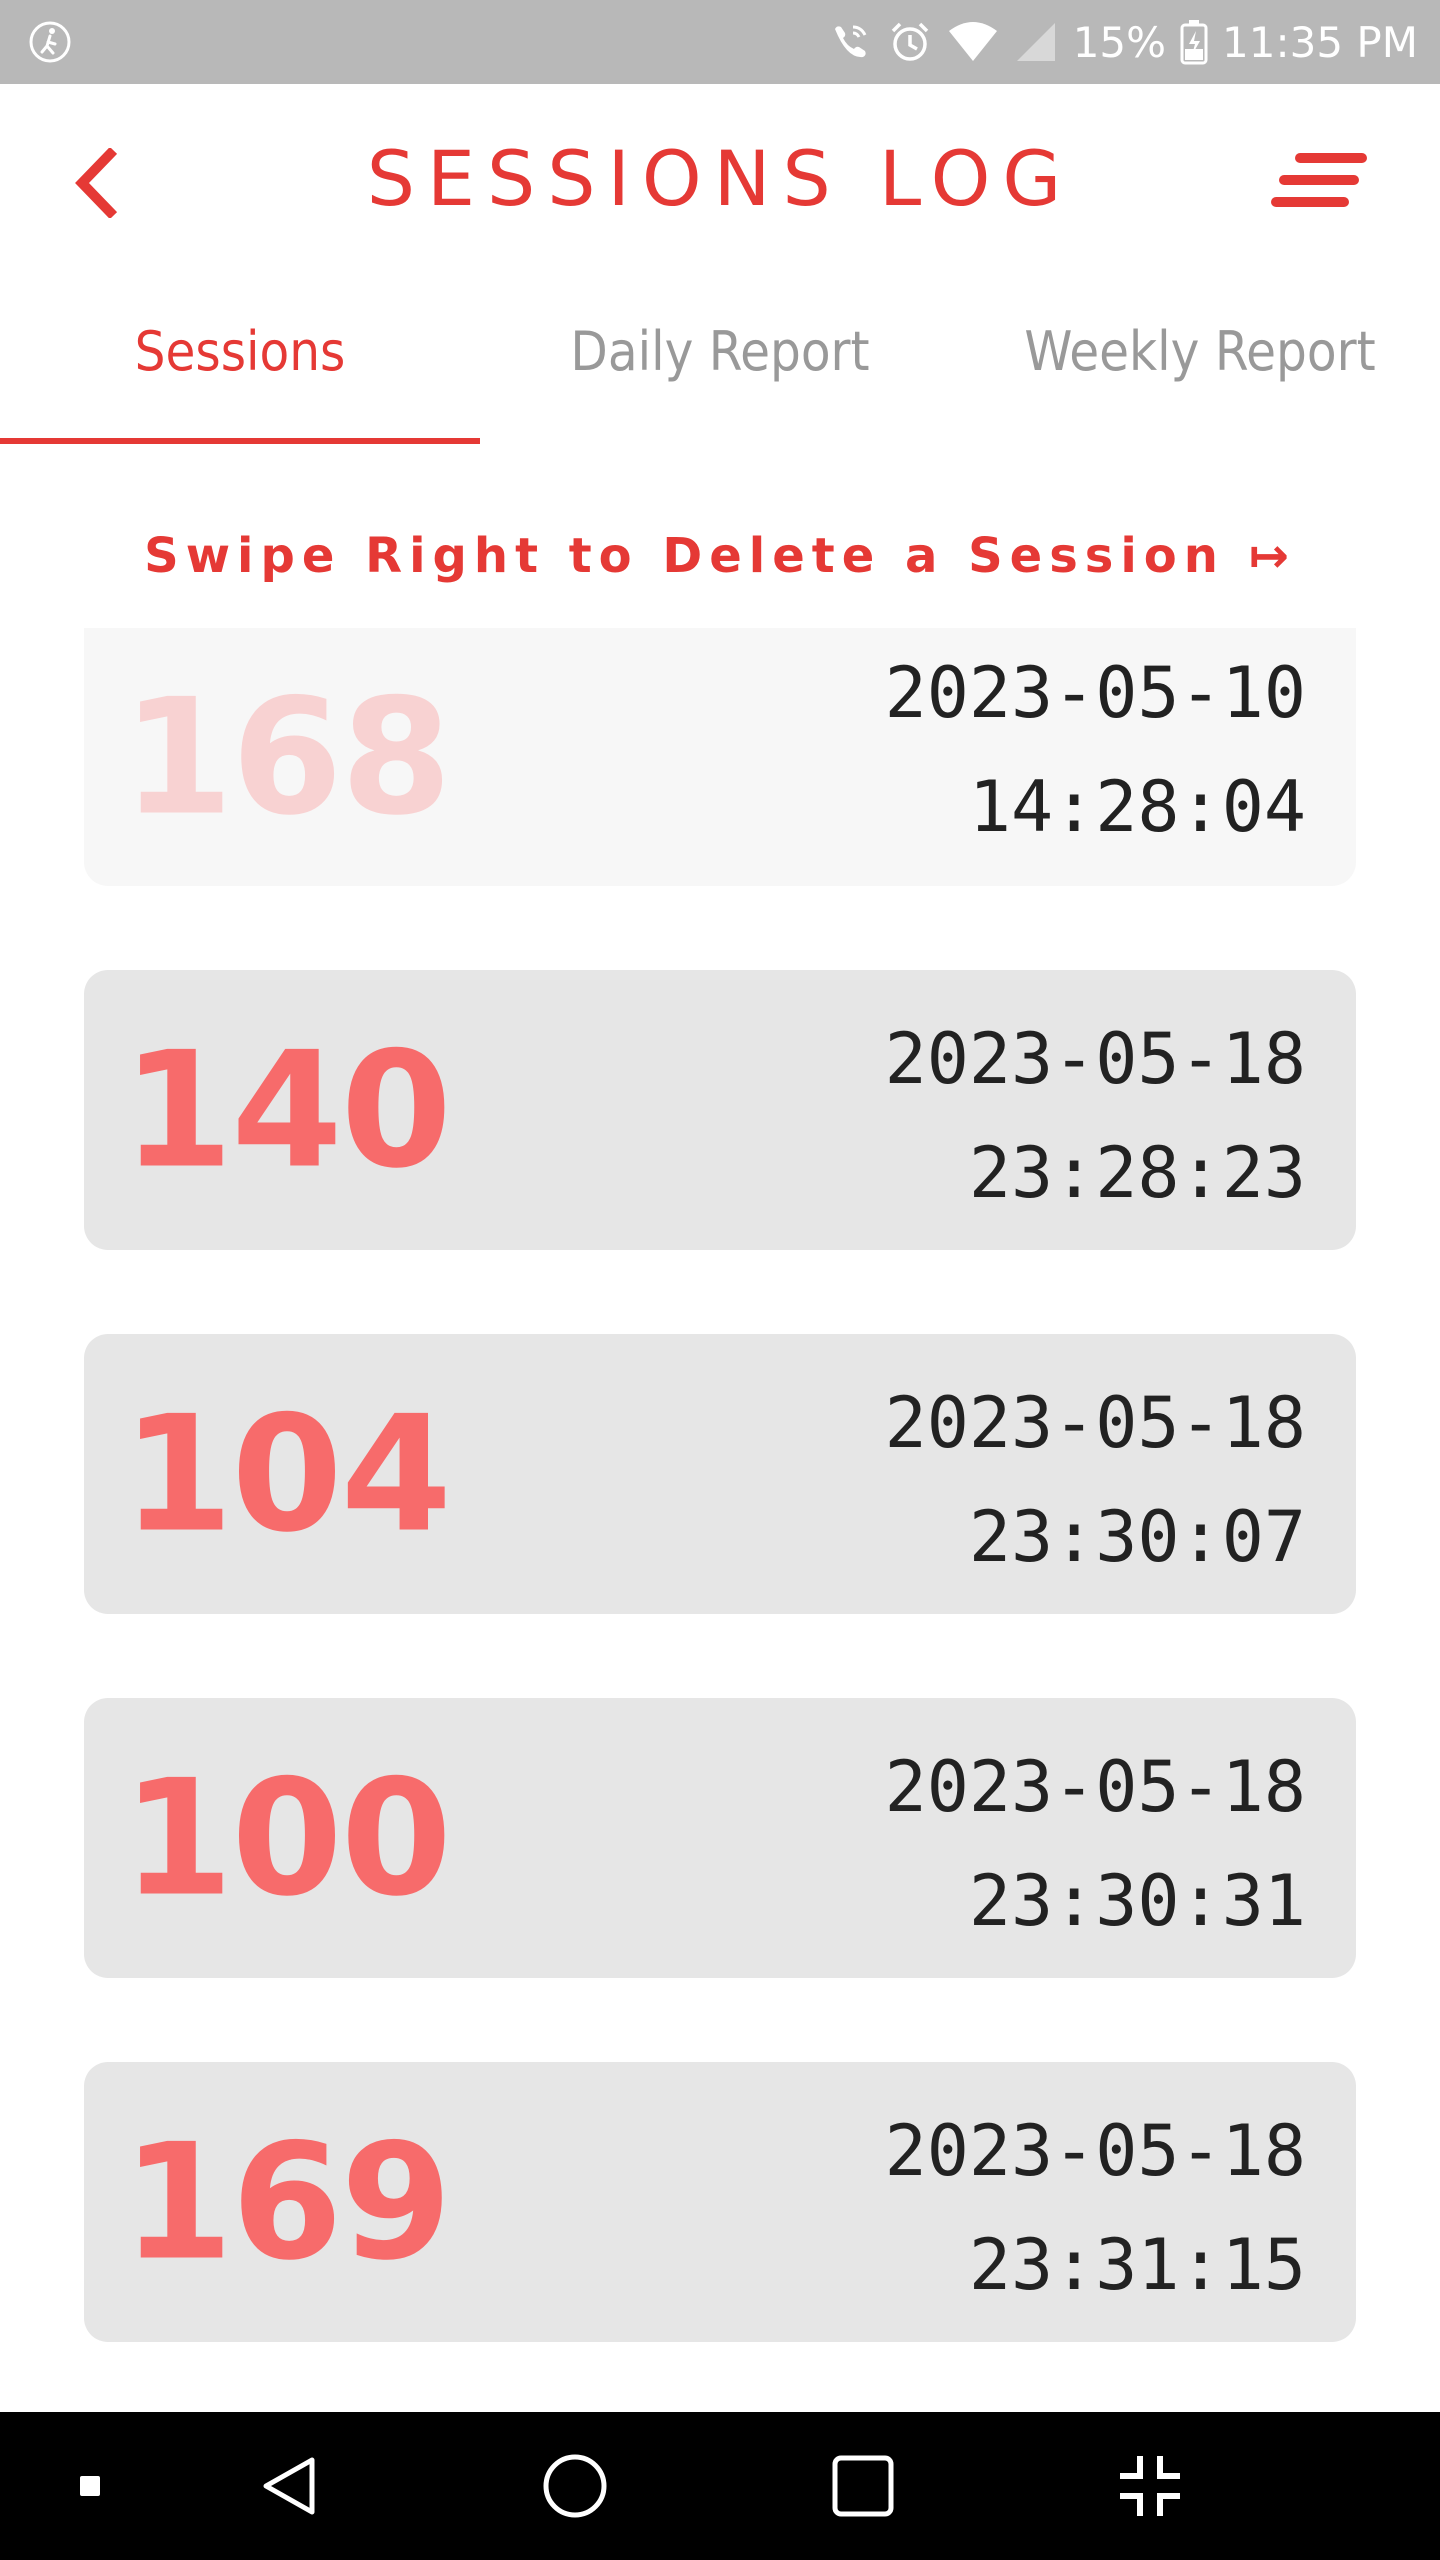 This screenshot has width=1440, height=2560. I want to click on page-title: SESSIONS LOG, so click(720, 178).